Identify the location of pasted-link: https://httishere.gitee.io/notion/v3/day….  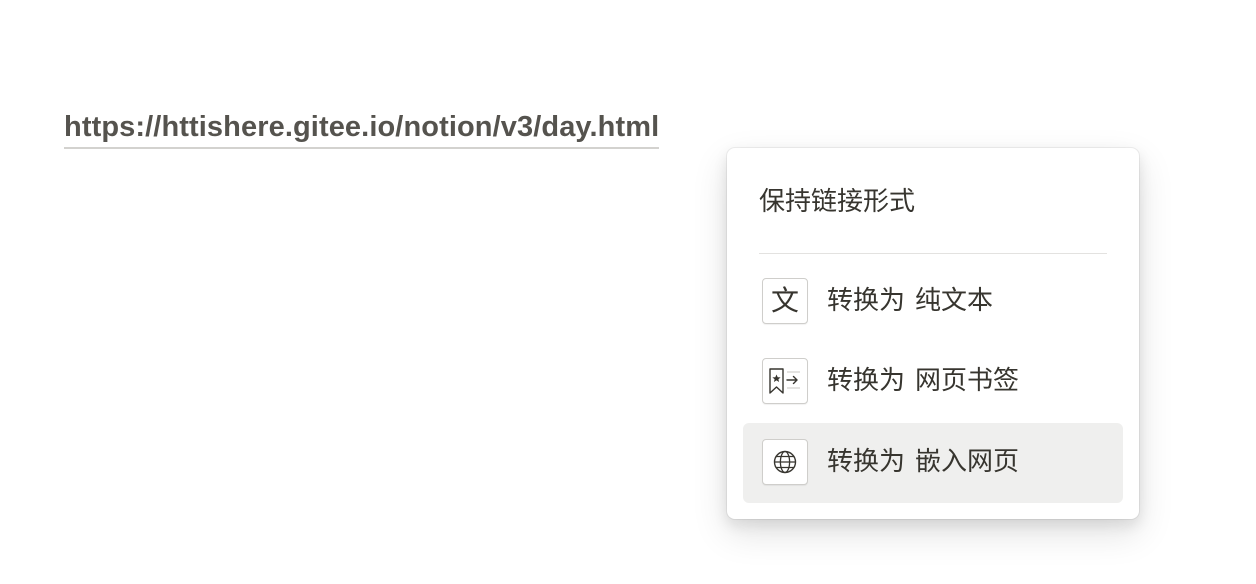
(362, 128).